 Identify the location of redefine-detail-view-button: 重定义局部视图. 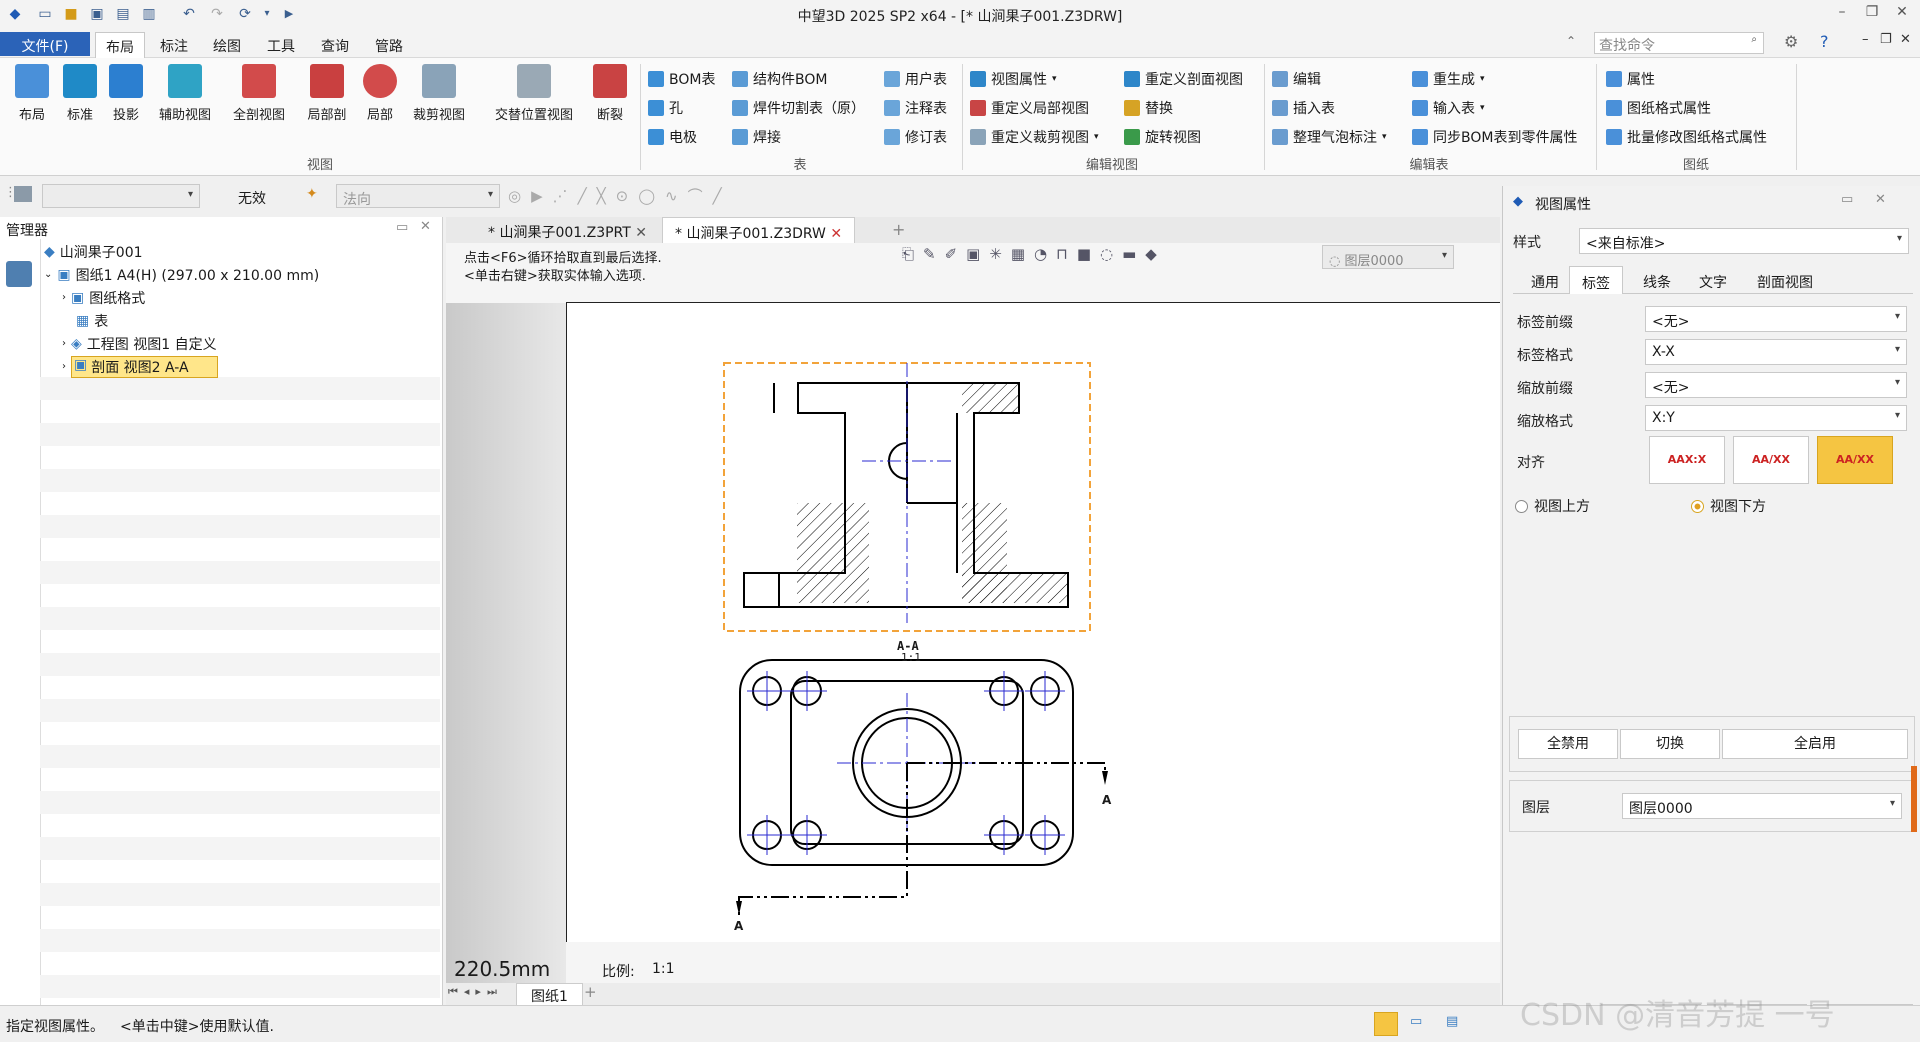
(1029, 108).